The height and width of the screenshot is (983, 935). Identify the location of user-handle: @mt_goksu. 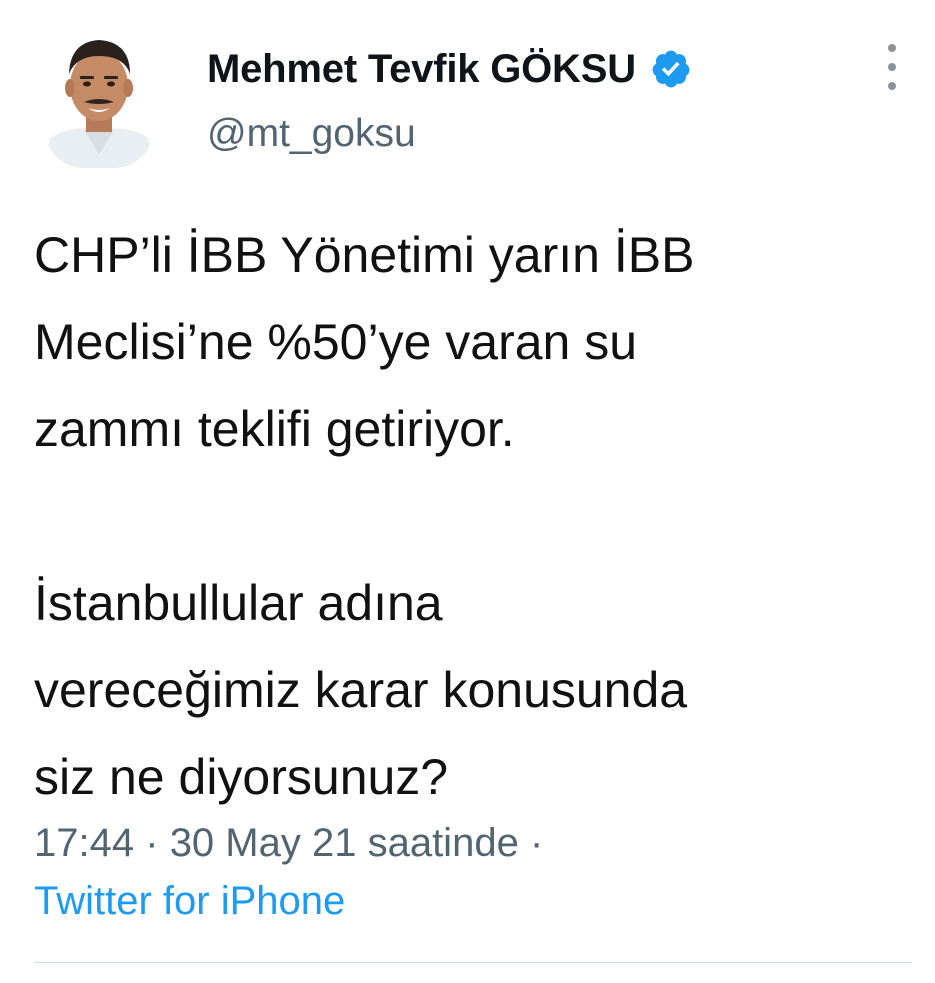
(311, 134).